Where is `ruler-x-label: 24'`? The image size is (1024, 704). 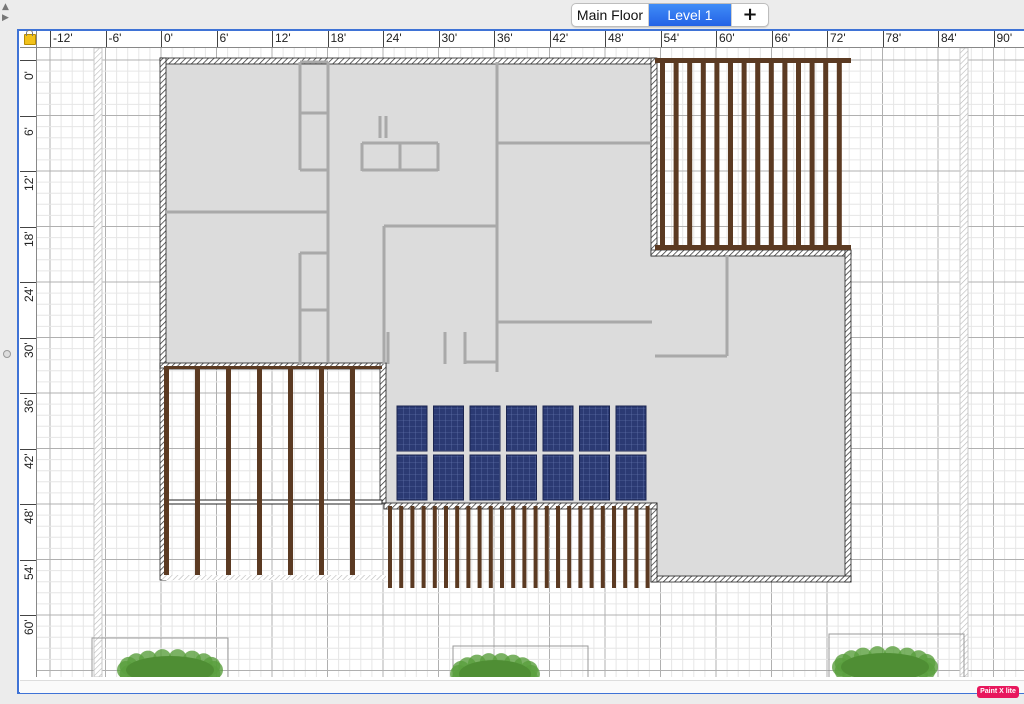
ruler-x-label: 24' is located at coordinates (394, 38).